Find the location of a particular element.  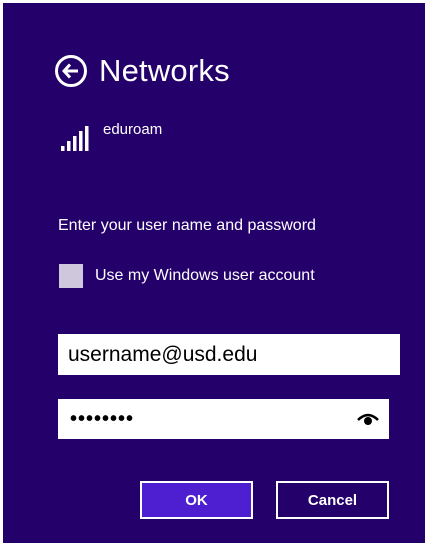

wifi-signal-icon is located at coordinates (75, 138).